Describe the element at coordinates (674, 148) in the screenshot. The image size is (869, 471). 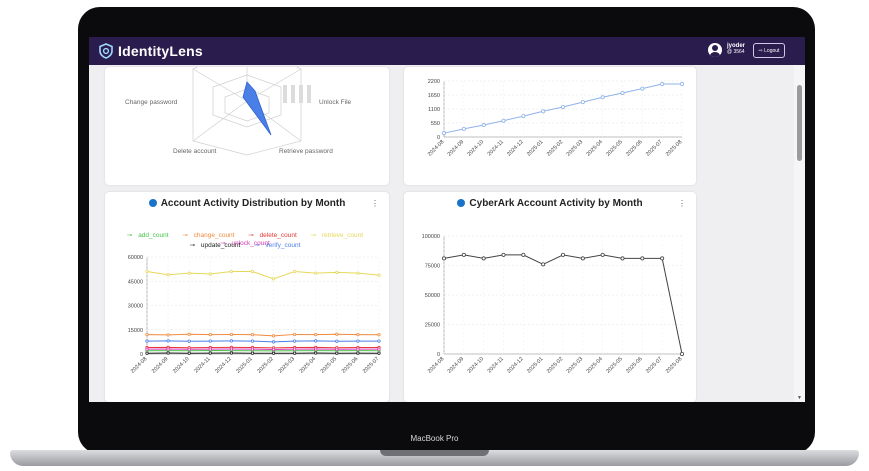
I see `x-tick-label: 2025-08` at that location.